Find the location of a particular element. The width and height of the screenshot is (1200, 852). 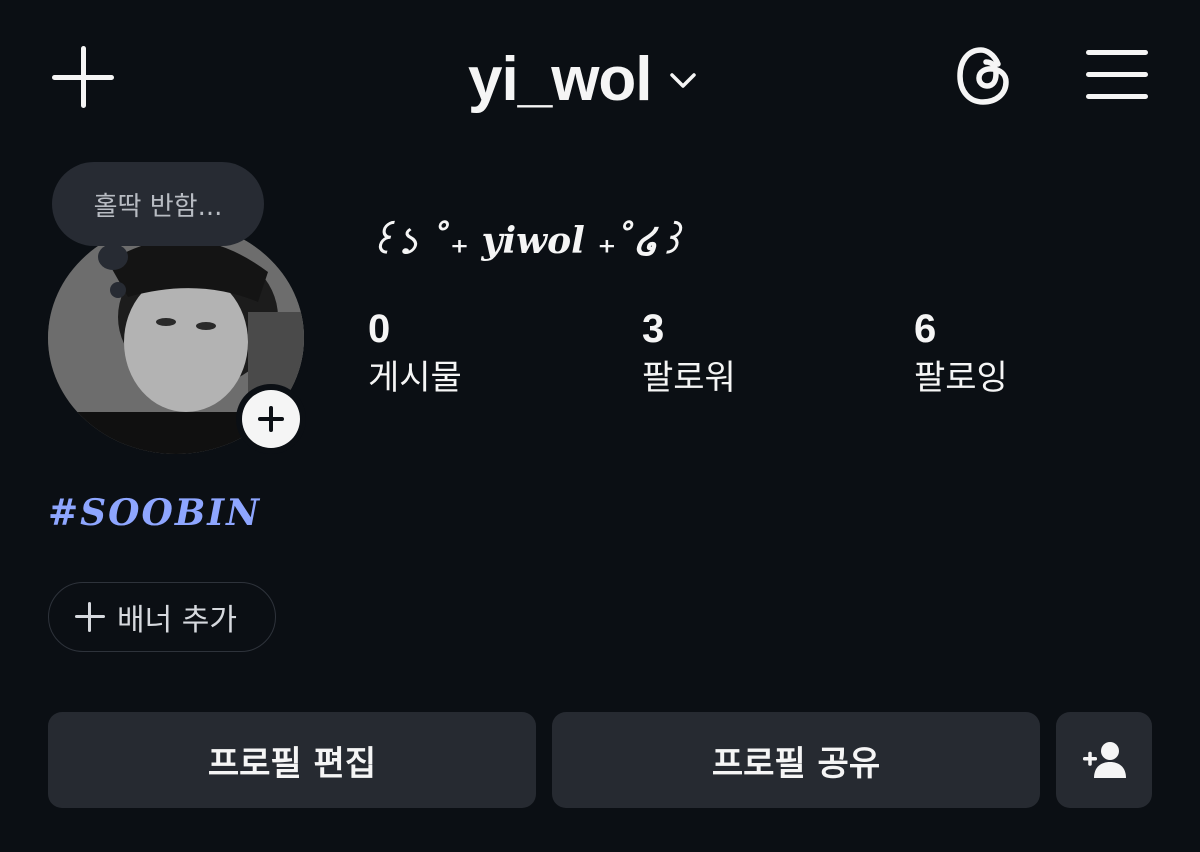

add-banner-label: 배너 추가 is located at coordinates (177, 620).